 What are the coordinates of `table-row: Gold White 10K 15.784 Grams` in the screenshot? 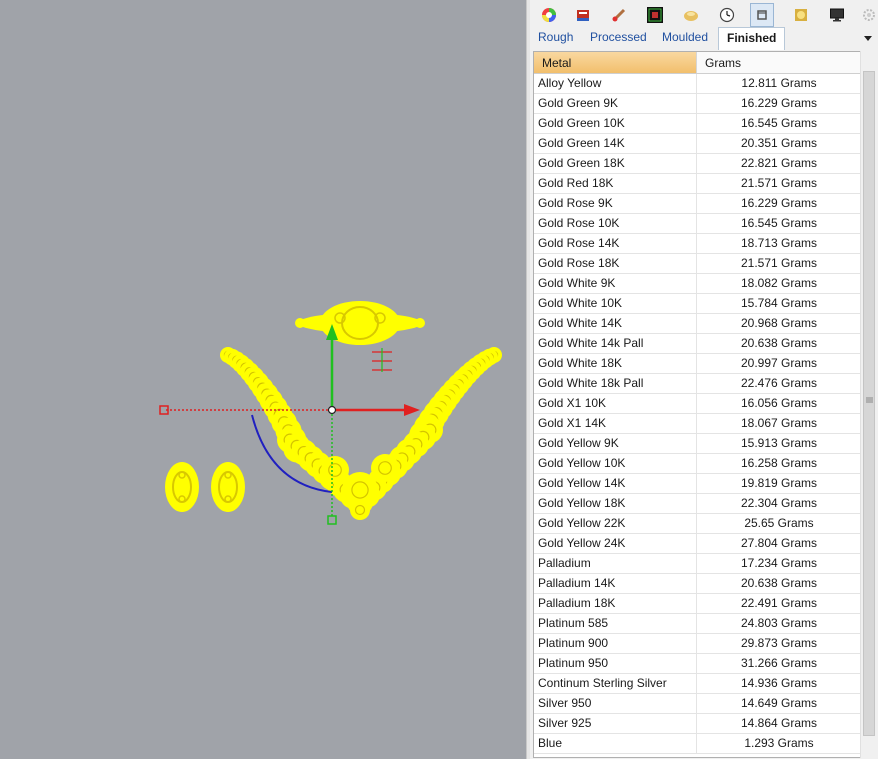 It's located at (697, 304).